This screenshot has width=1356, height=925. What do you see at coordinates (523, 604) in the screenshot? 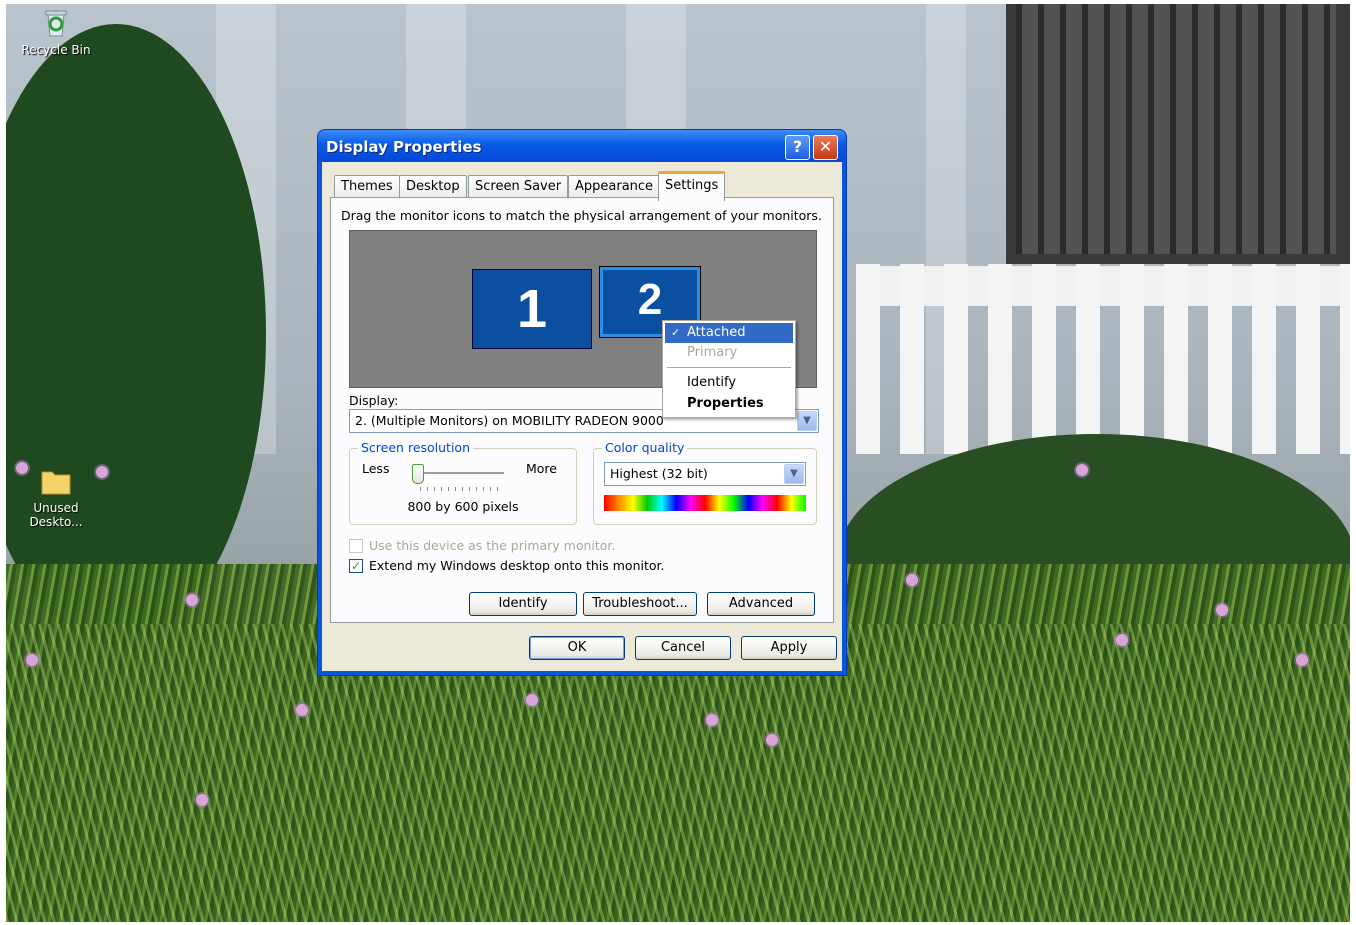
I see `identify-button: Identify` at bounding box center [523, 604].